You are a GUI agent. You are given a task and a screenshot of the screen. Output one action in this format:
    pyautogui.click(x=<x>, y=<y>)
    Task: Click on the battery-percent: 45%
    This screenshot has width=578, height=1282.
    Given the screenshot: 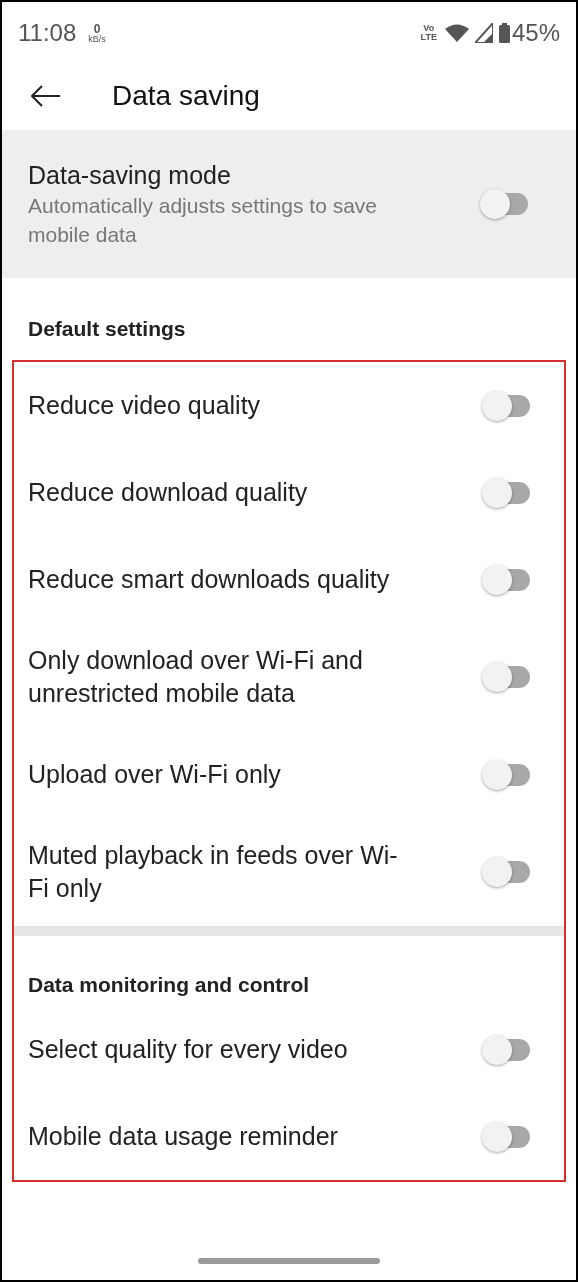 What is the action you would take?
    pyautogui.click(x=535, y=33)
    